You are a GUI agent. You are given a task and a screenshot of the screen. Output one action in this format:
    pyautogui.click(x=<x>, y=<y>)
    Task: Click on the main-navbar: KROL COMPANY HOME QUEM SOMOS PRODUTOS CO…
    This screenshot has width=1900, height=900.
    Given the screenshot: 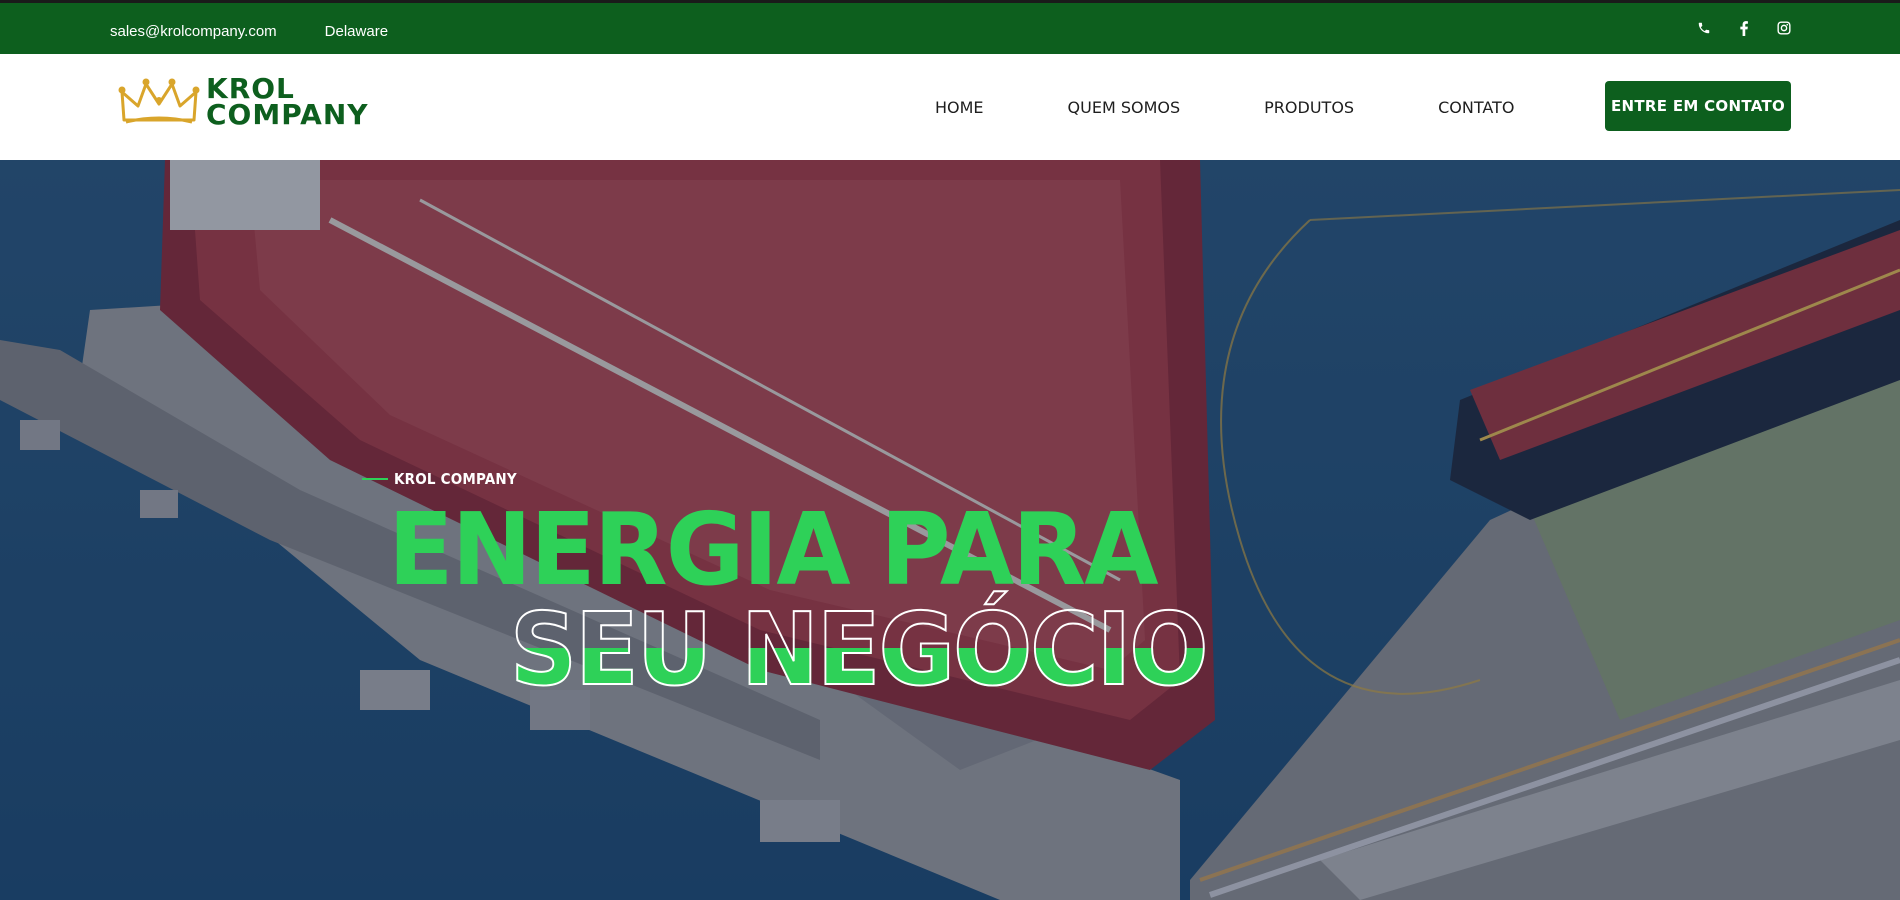 What is the action you would take?
    pyautogui.click(x=950, y=107)
    